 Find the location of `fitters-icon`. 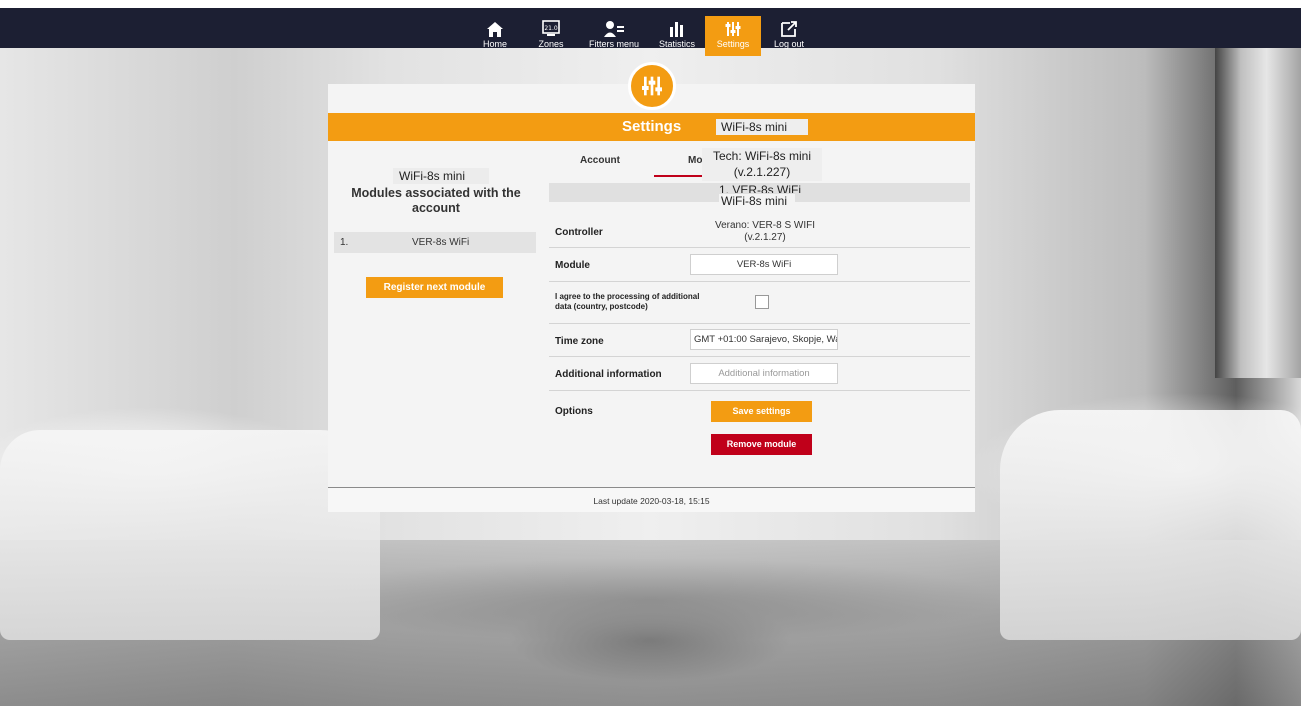

fitters-icon is located at coordinates (614, 29).